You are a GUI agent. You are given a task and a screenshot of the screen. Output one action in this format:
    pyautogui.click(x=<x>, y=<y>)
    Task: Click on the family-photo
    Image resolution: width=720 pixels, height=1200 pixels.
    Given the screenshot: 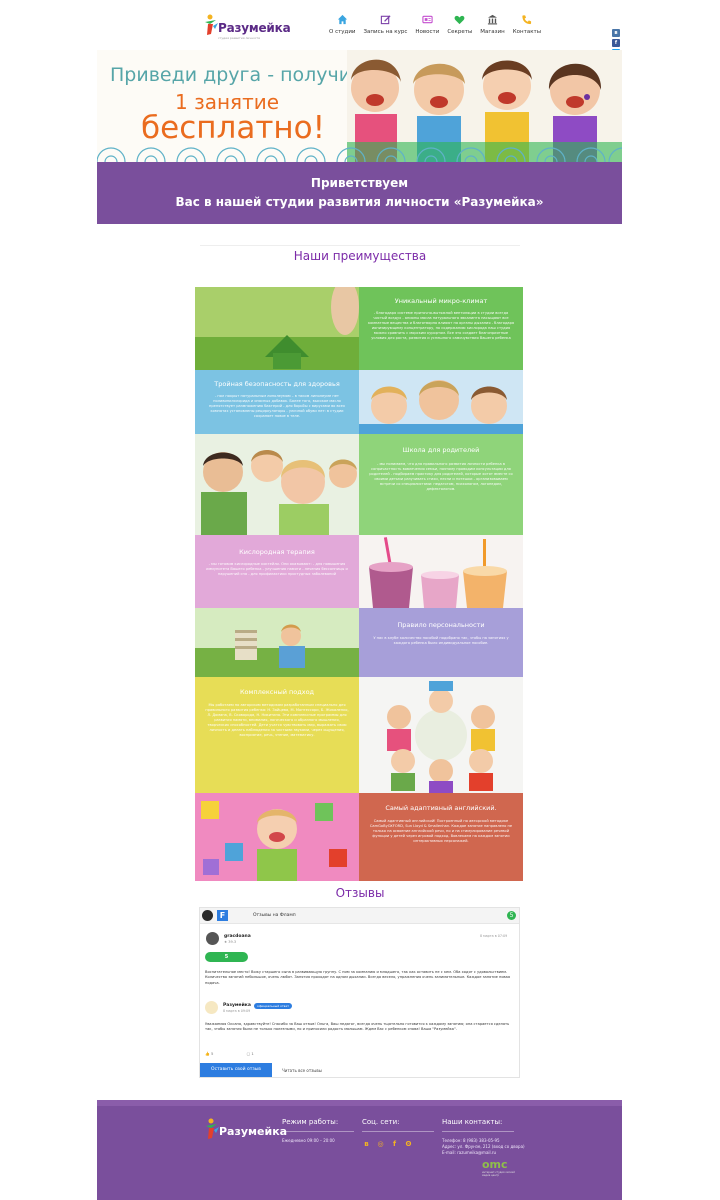 What is the action you would take?
    pyautogui.click(x=277, y=484)
    